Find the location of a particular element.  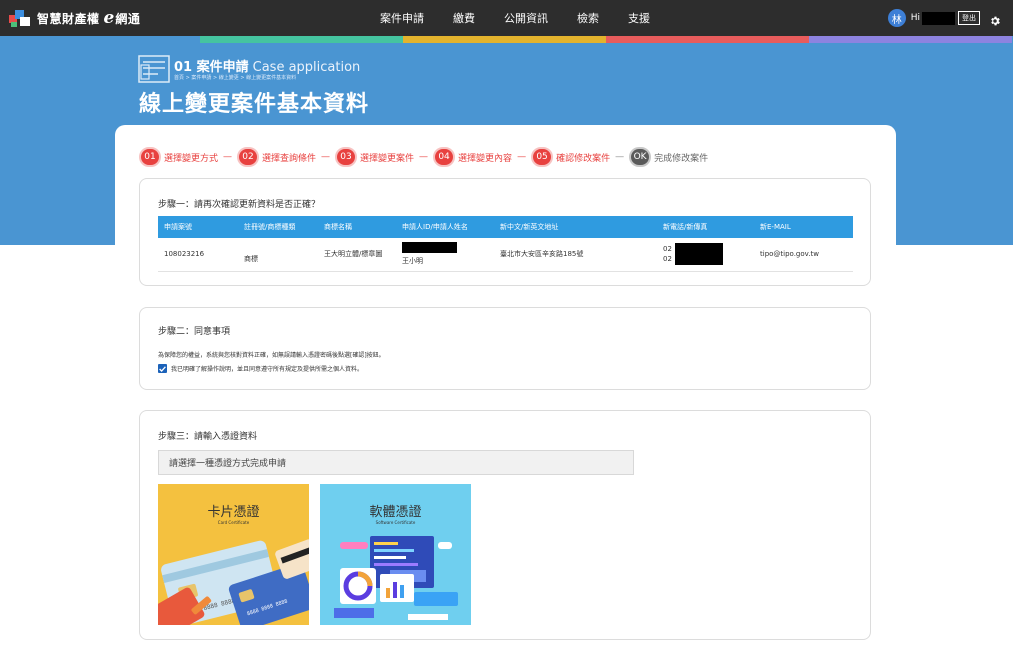

cell-phone: 02 02 is located at coordinates (705, 254).